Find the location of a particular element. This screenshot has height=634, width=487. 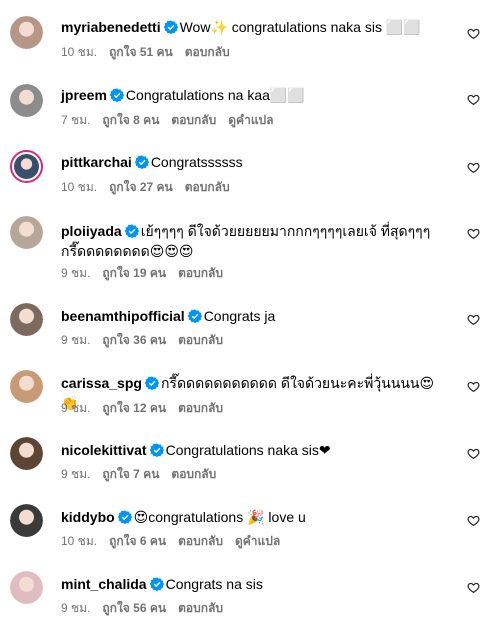

comment-meta: 9 ชม. ถูกใจ 7 คน ตอบกลับ is located at coordinates (144, 474).